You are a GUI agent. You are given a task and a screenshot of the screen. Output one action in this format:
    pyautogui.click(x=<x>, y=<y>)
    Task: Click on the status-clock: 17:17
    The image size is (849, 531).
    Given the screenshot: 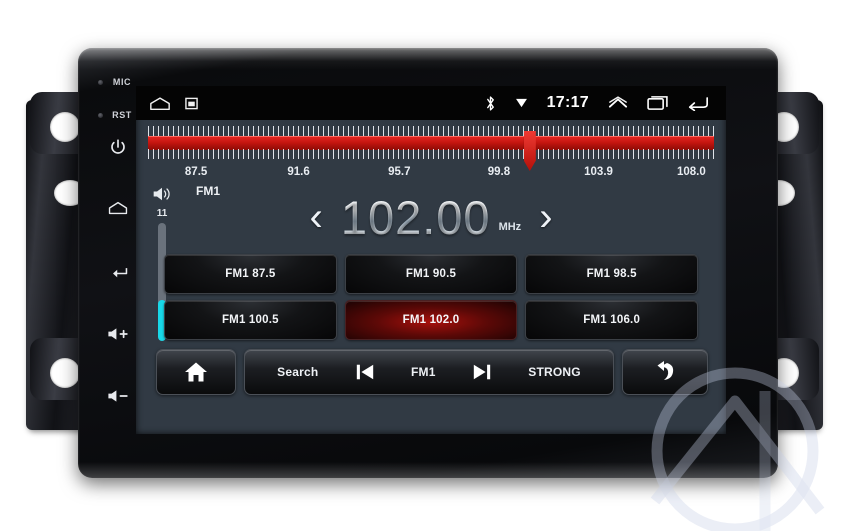 What is the action you would take?
    pyautogui.click(x=567, y=102)
    